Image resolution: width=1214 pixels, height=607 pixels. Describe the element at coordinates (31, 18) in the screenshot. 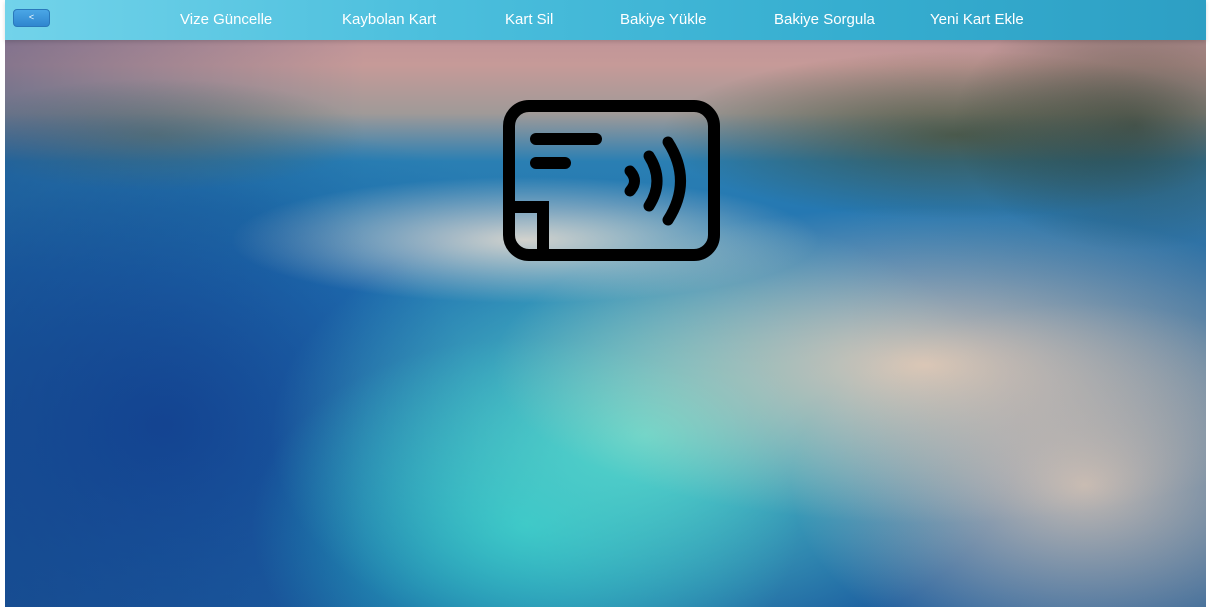

I see `back-button: <` at that location.